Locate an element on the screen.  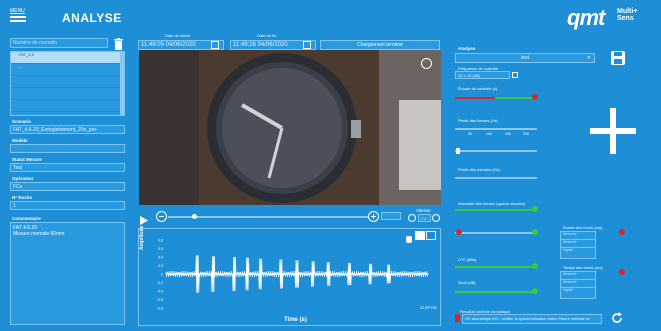
logo-main: qmt is located at coordinates (586, 17).